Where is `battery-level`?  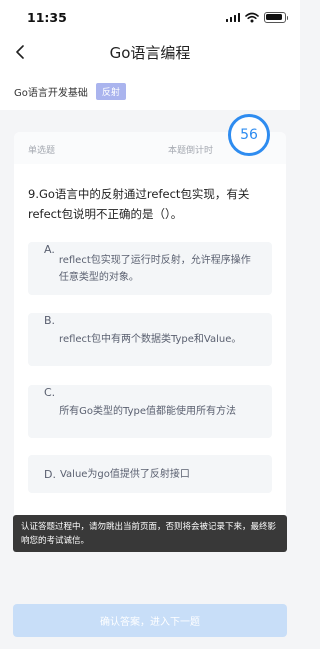
battery-level is located at coordinates (274, 17).